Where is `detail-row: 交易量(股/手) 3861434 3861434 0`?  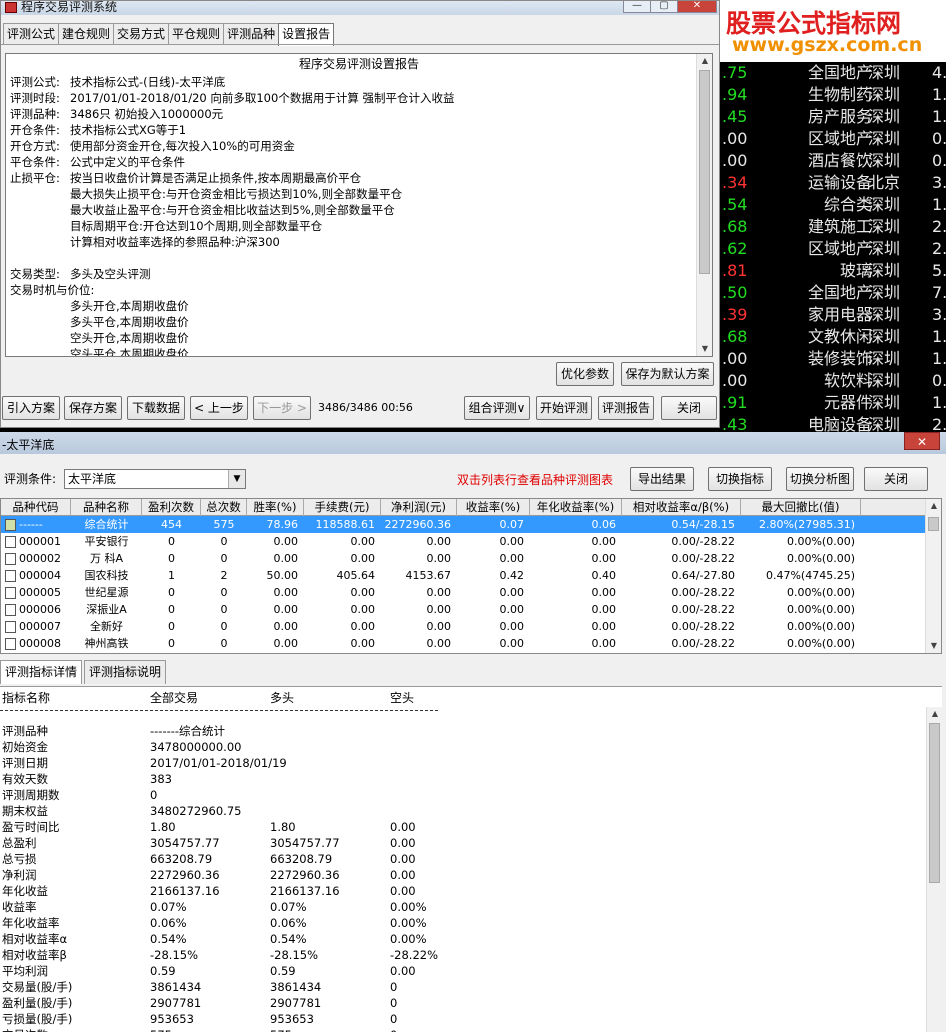 detail-row: 交易量(股/手) 3861434 3861434 0 is located at coordinates (465, 987).